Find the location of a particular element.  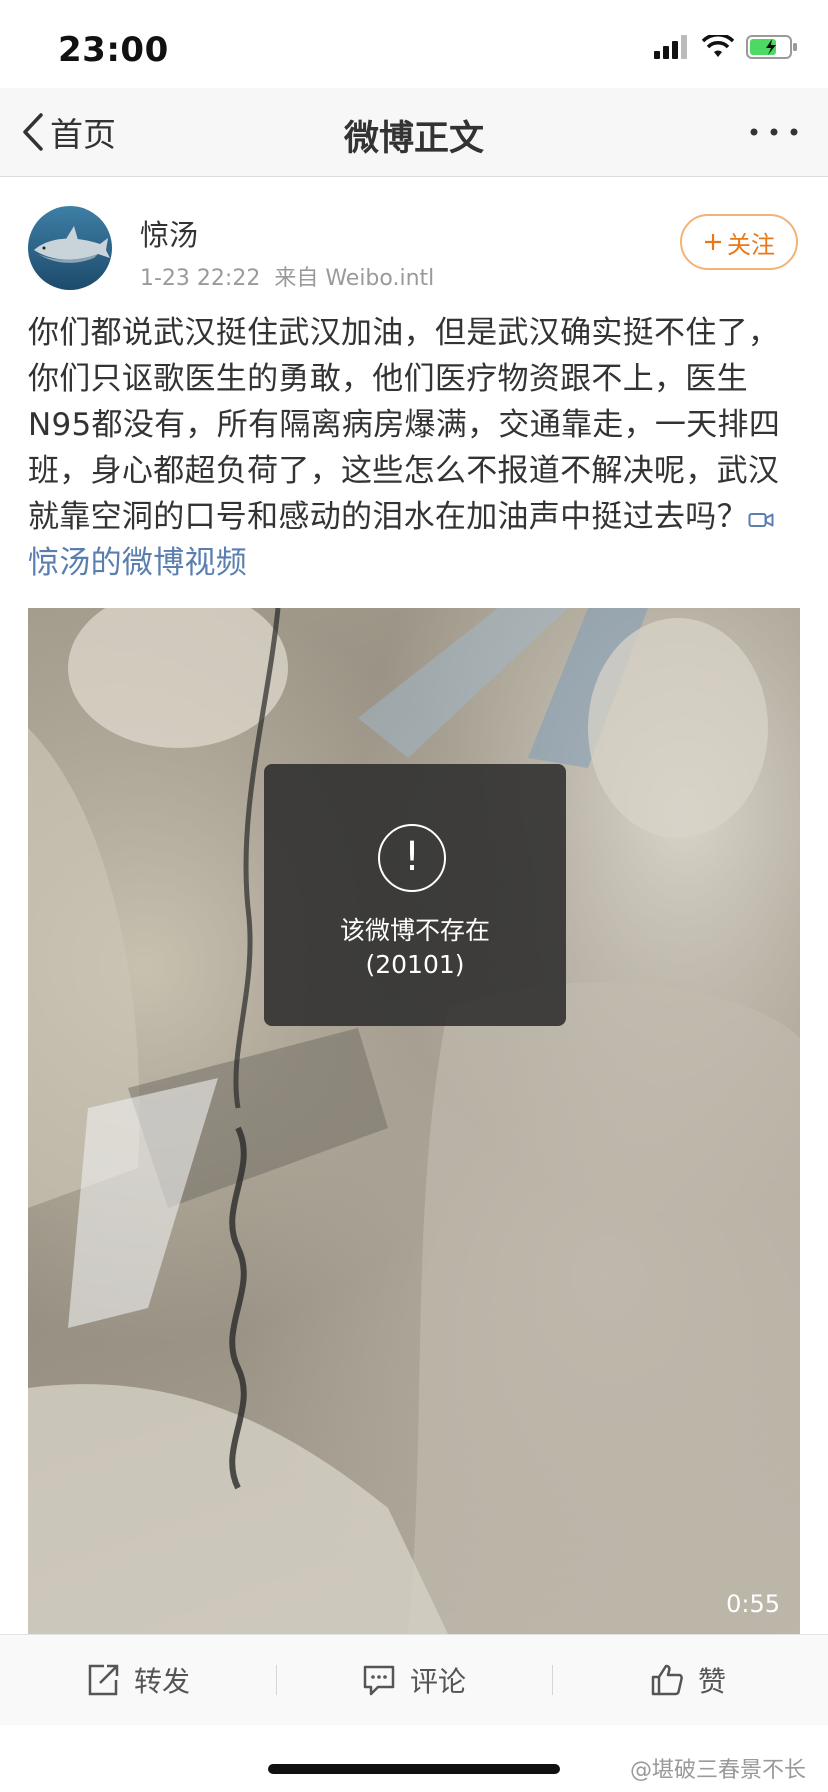

error-overlay: ! 该微博不存在 (20101) is located at coordinates (415, 895).